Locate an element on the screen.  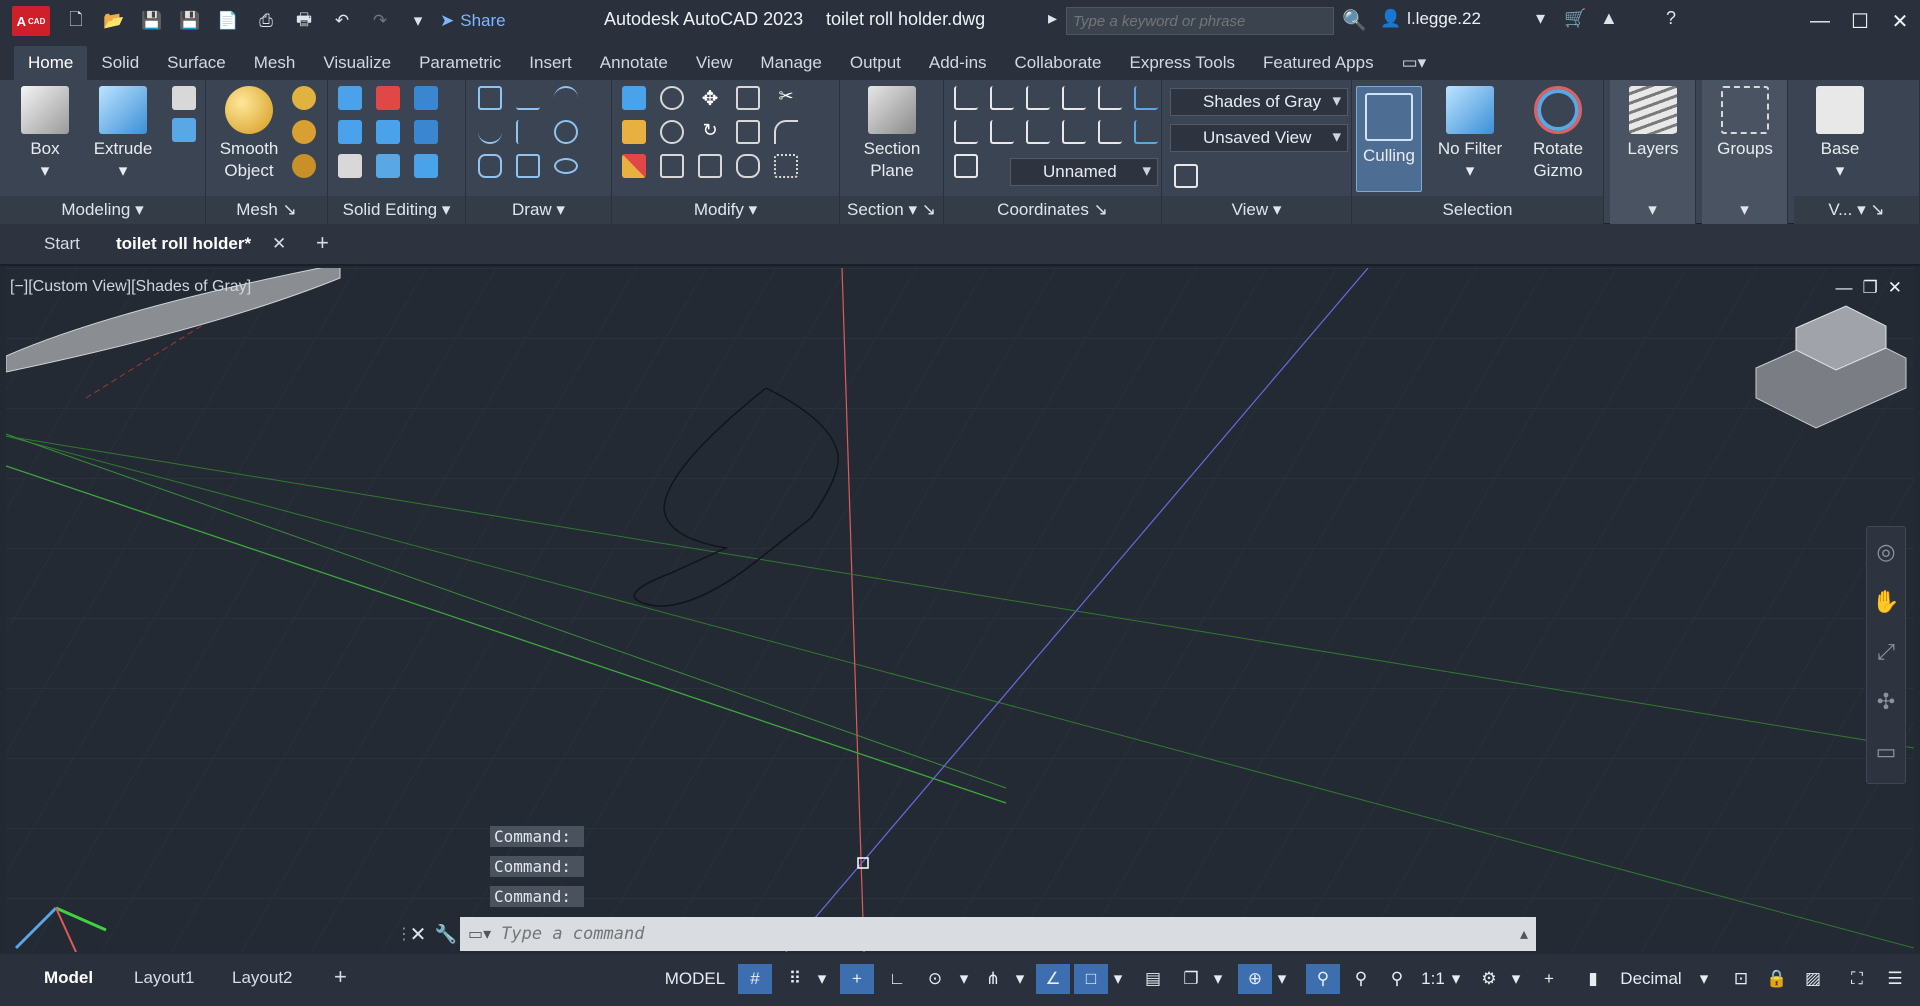
user-account: 👤 l.legge.22 is located at coordinates (1430, 19).